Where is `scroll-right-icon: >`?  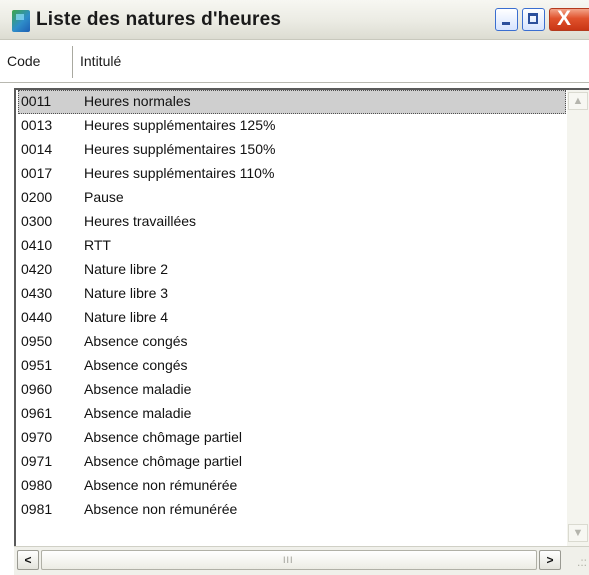 scroll-right-icon: > is located at coordinates (550, 560).